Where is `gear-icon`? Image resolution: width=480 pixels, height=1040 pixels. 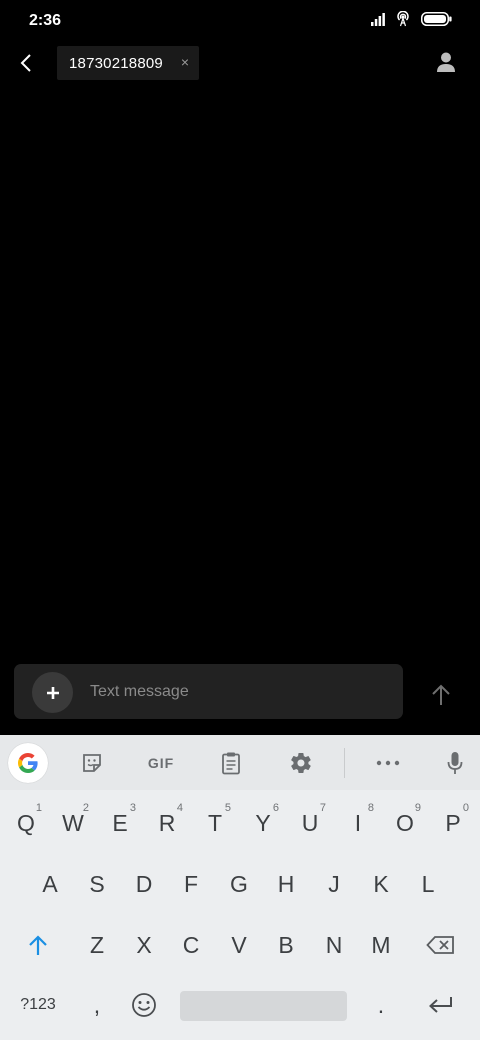
gear-icon is located at coordinates (301, 763).